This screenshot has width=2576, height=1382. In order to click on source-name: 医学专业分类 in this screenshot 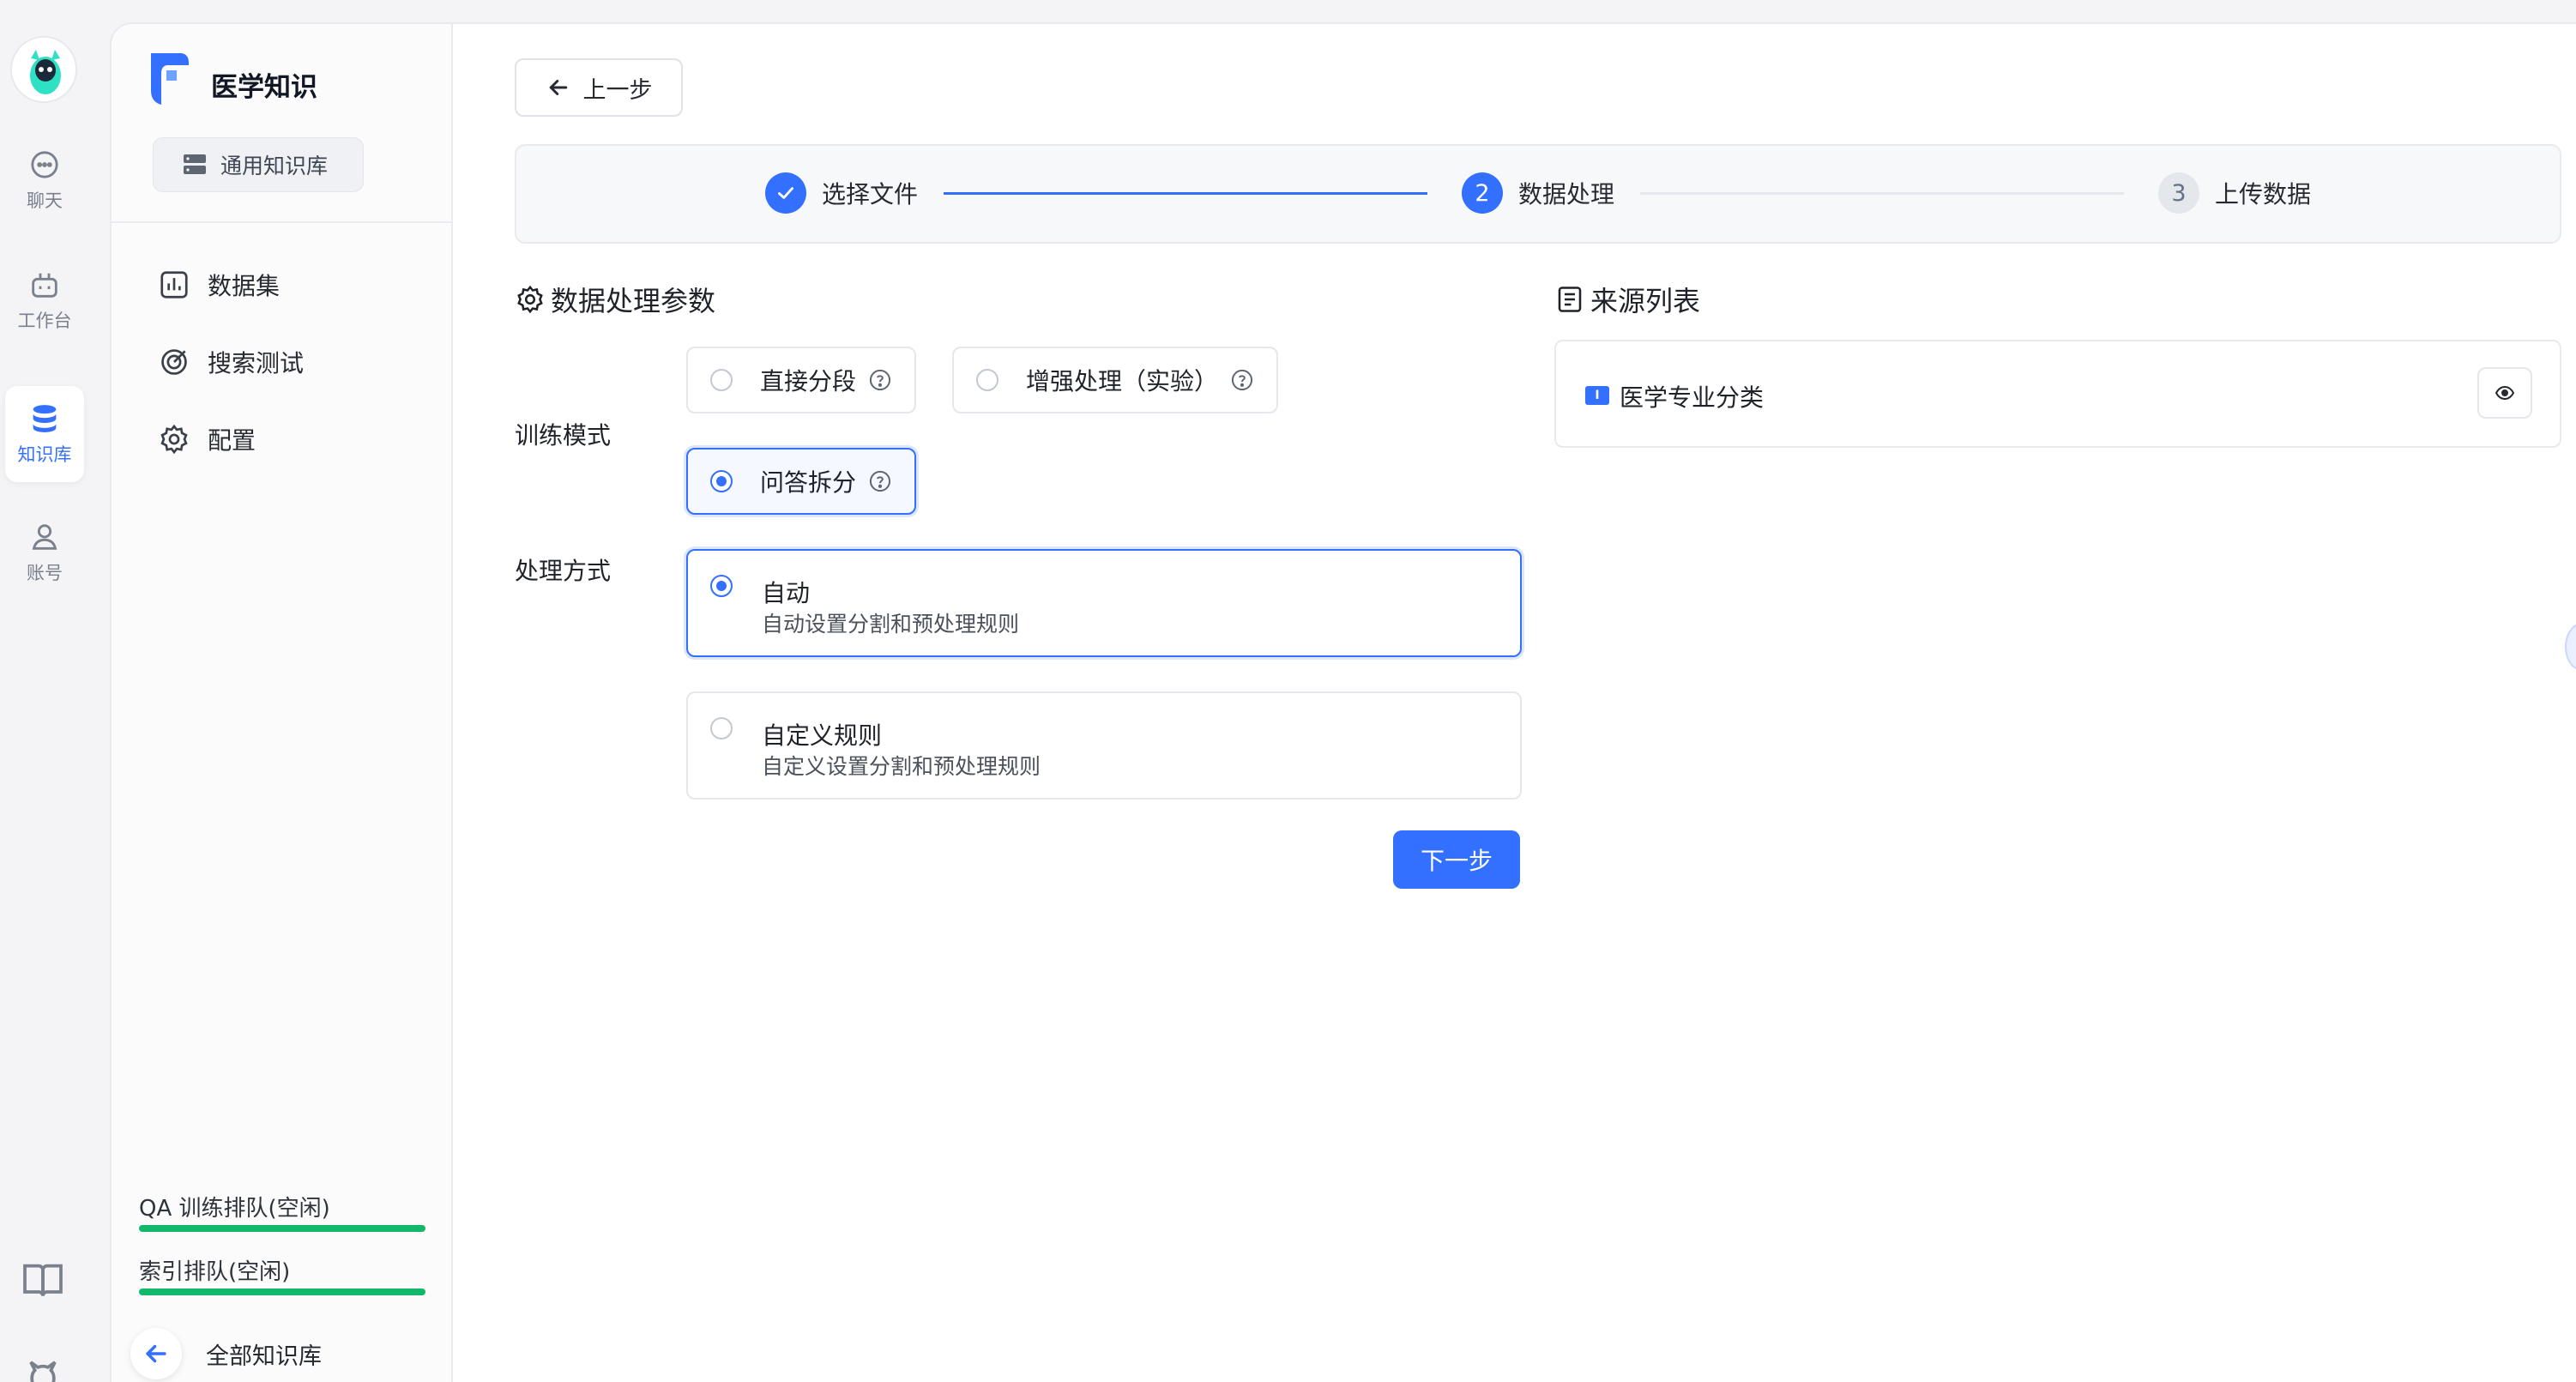, I will do `click(1692, 397)`.